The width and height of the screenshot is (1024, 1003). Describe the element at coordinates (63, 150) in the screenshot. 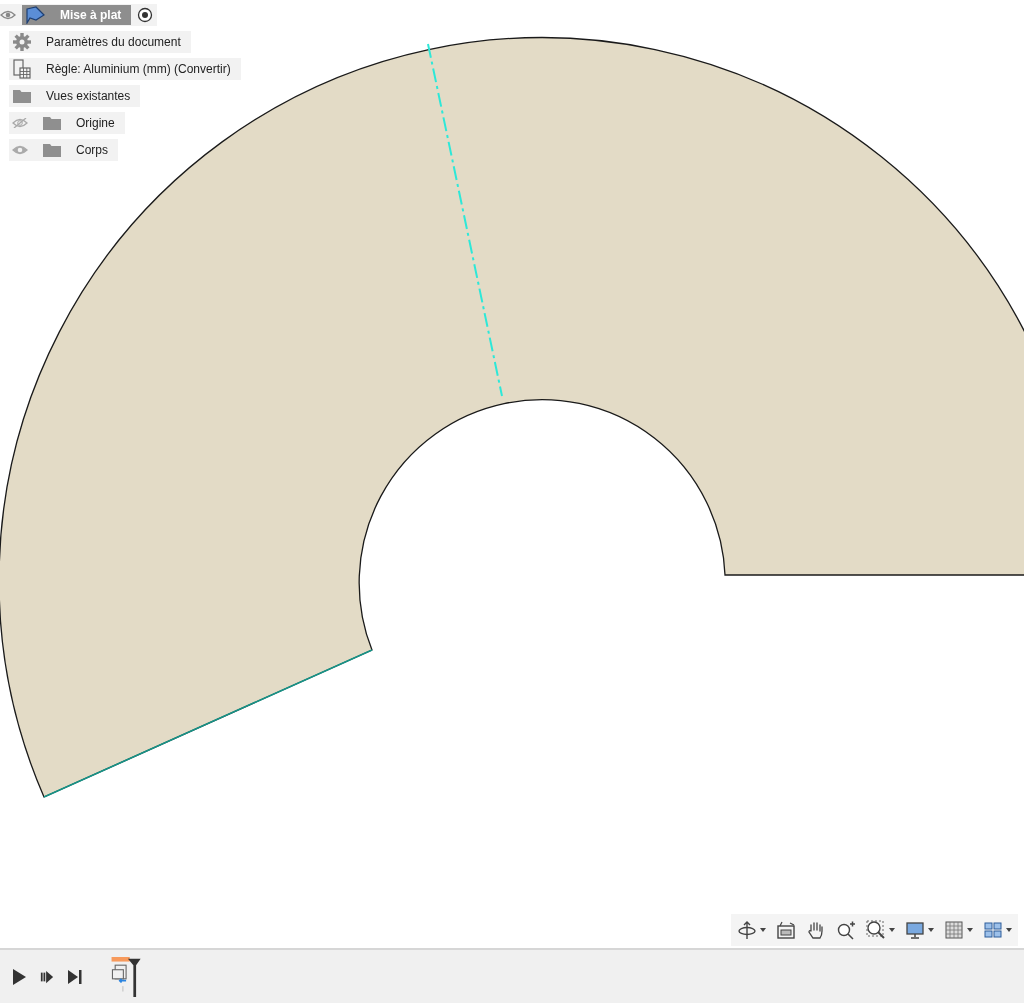

I see `tree-item: Corps` at that location.